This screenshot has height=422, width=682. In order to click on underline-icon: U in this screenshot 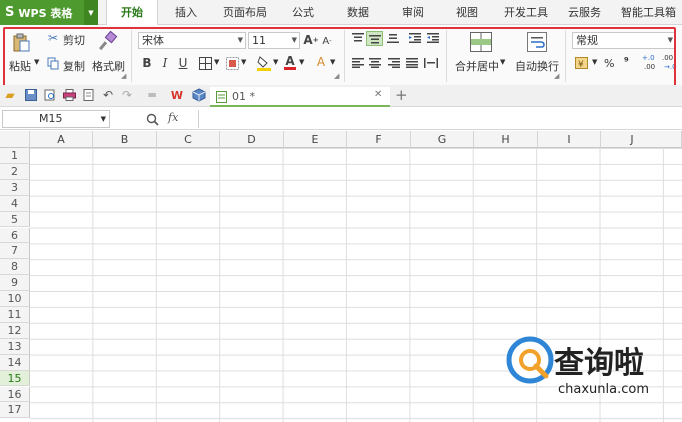, I will do `click(183, 63)`.